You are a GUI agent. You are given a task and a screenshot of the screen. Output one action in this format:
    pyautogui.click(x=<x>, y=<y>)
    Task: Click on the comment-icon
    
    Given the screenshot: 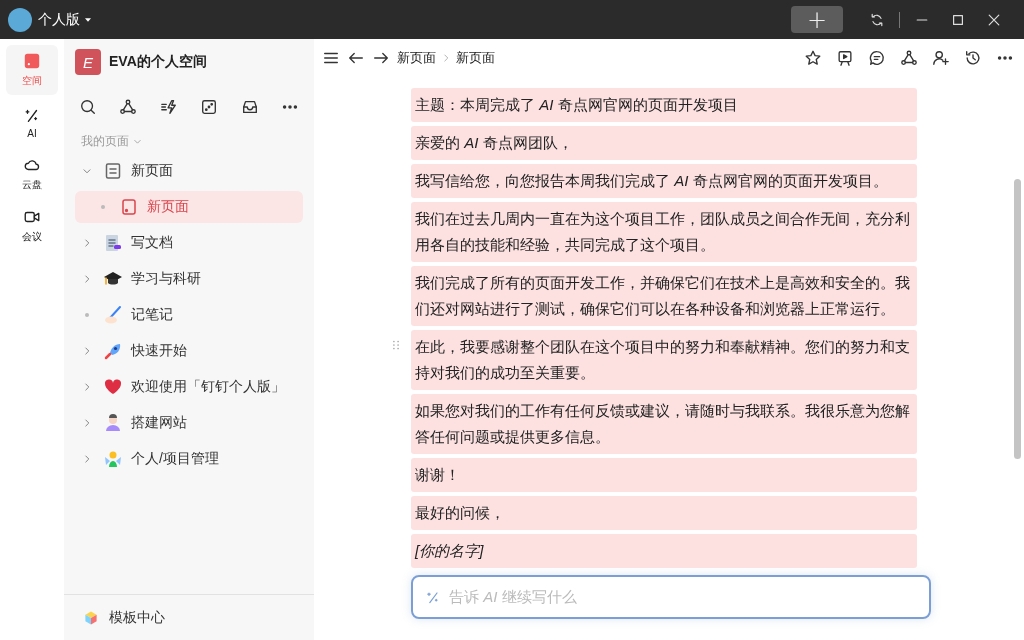 What is the action you would take?
    pyautogui.click(x=877, y=58)
    